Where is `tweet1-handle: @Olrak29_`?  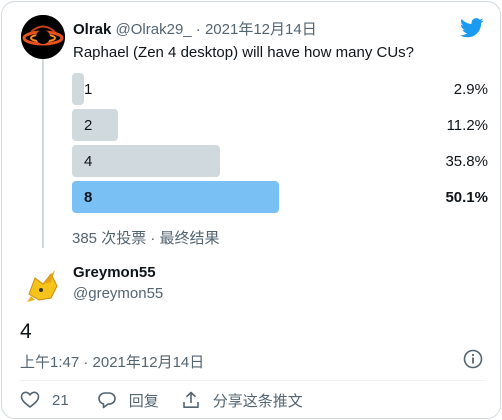
tweet1-handle: @Olrak29_ is located at coordinates (154, 29).